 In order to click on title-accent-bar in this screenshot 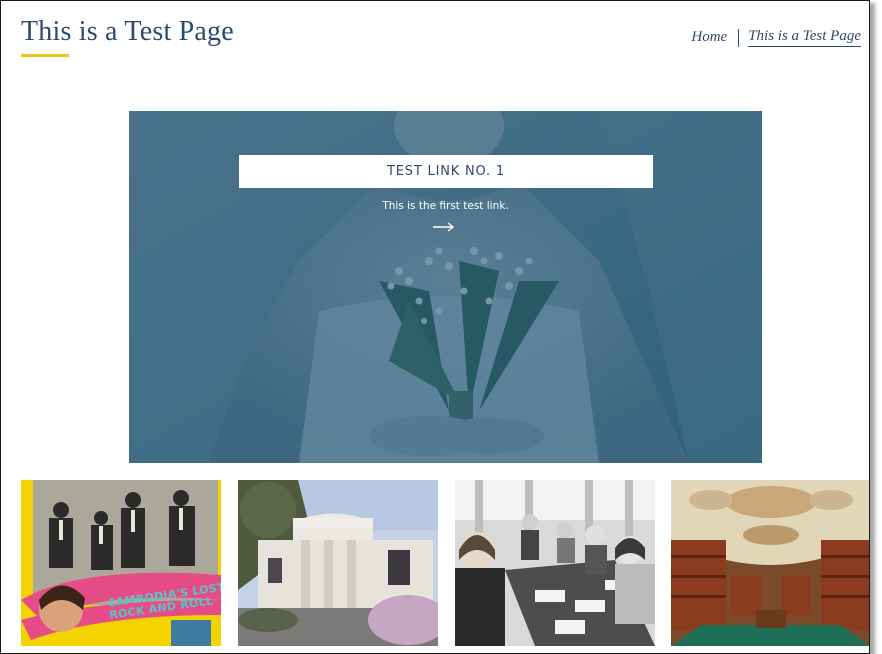, I will do `click(45, 55)`.